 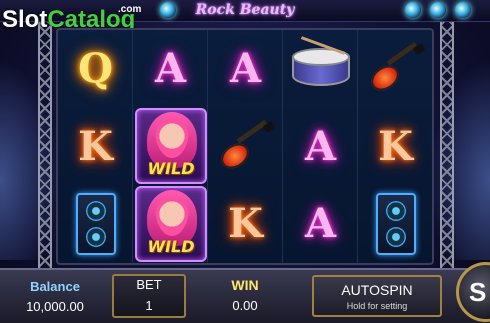 What do you see at coordinates (55, 306) in the screenshot?
I see `balance-value: 10,000.00` at bounding box center [55, 306].